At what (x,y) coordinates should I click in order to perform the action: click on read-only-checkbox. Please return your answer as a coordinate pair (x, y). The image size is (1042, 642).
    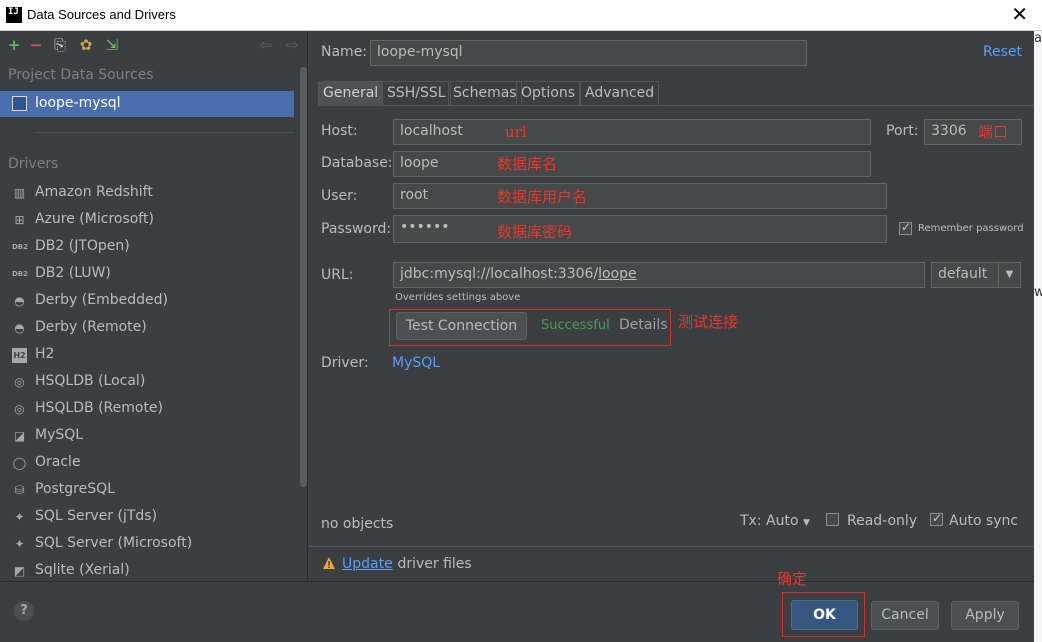
    Looking at the image, I should click on (832, 519).